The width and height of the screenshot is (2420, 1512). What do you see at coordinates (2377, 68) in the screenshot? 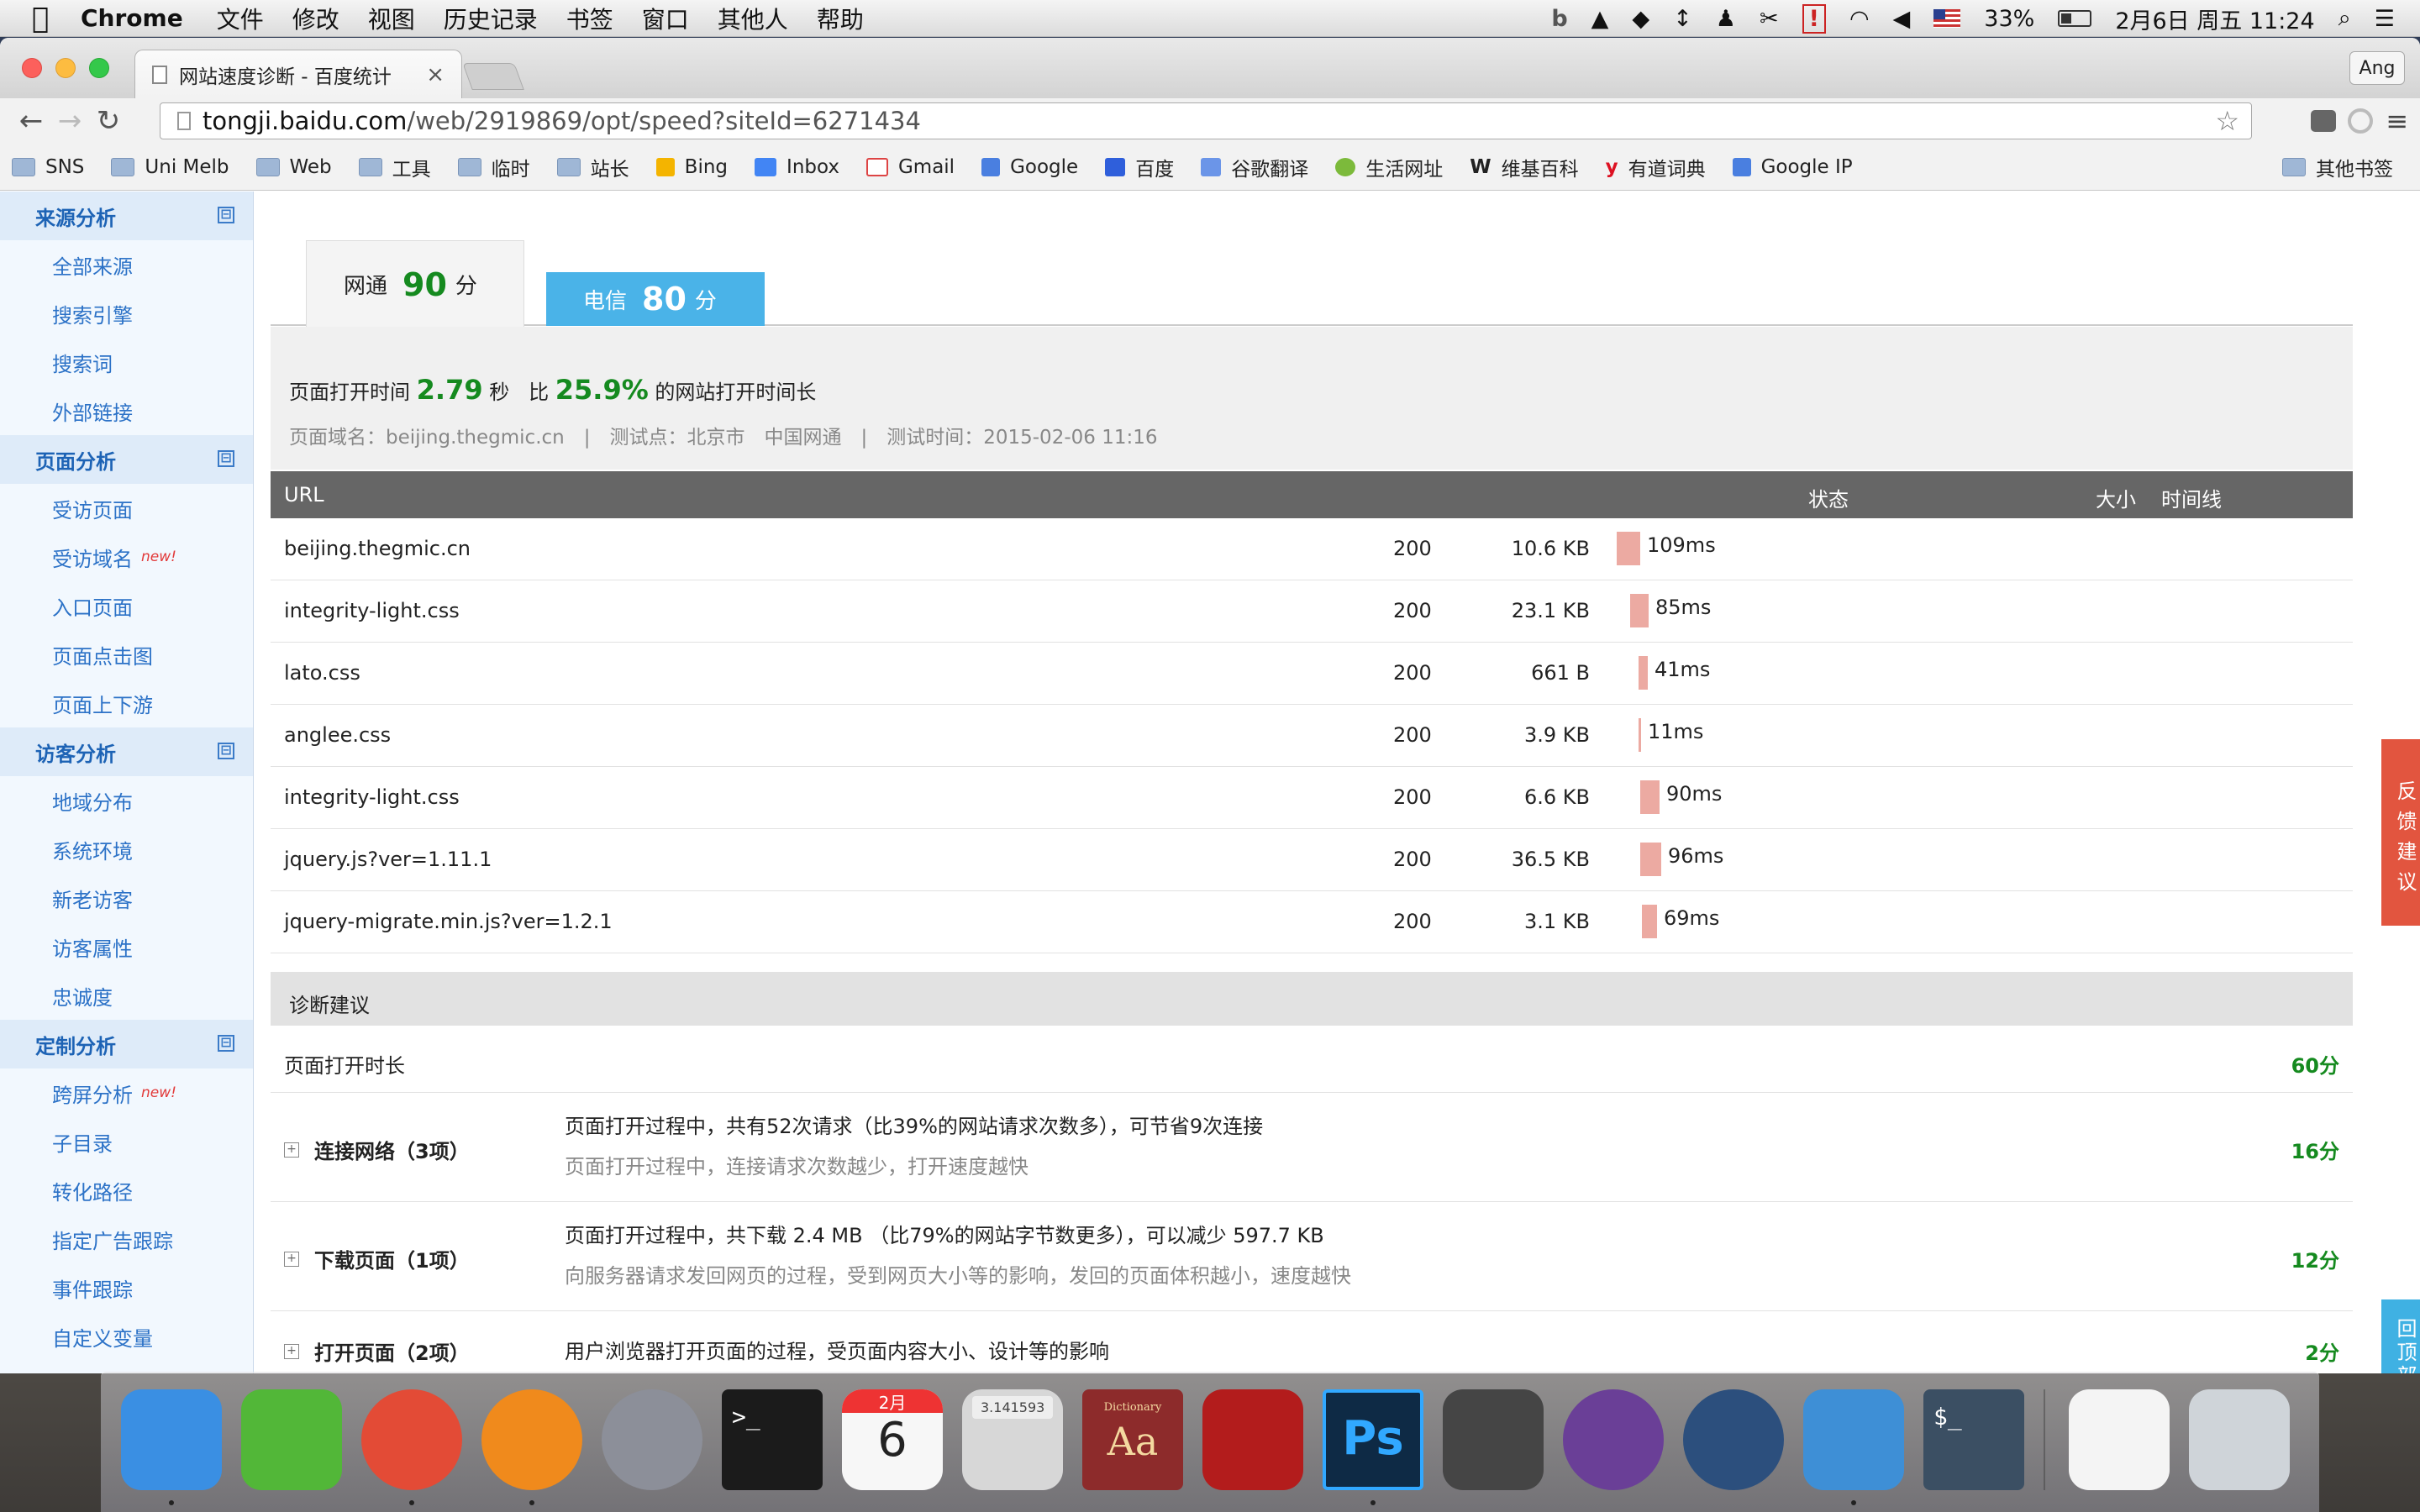
I see `profile-button: Ang` at bounding box center [2377, 68].